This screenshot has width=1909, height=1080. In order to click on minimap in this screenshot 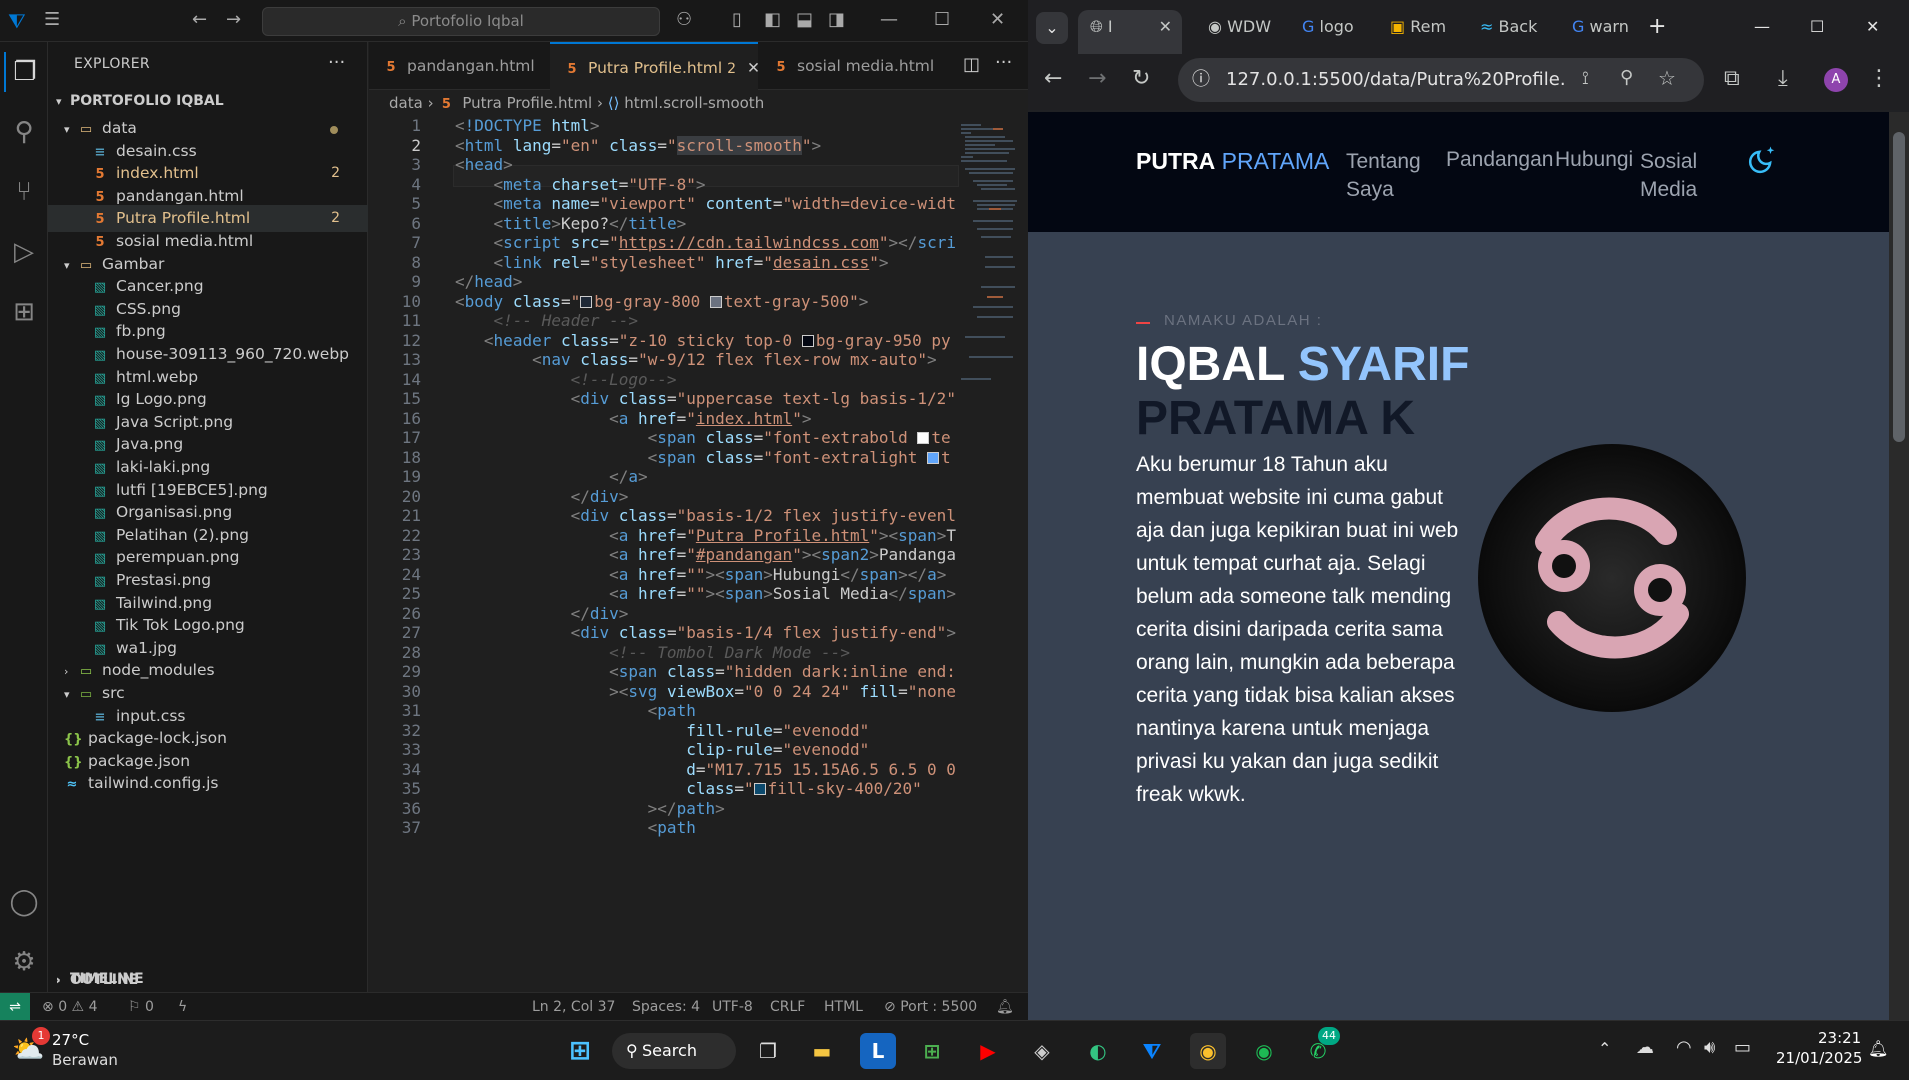, I will do `click(989, 266)`.